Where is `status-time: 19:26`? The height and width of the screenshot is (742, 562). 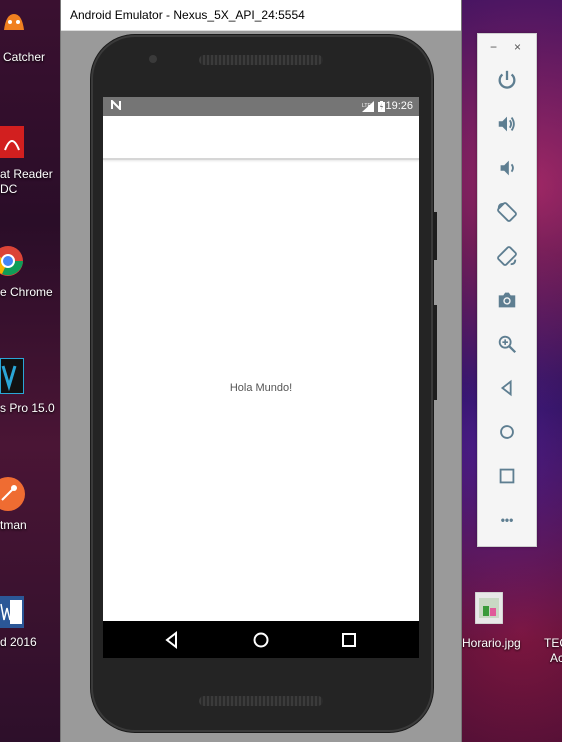
status-time: 19:26 is located at coordinates (399, 106).